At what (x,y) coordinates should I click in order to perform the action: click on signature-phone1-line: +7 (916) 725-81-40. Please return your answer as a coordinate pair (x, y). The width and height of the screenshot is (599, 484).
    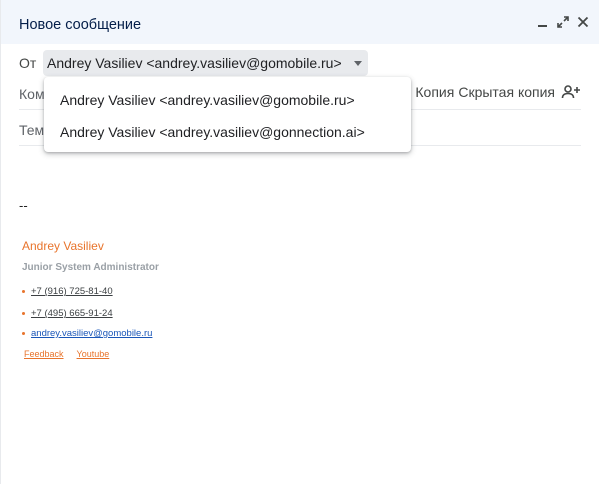
    Looking at the image, I should click on (67, 291).